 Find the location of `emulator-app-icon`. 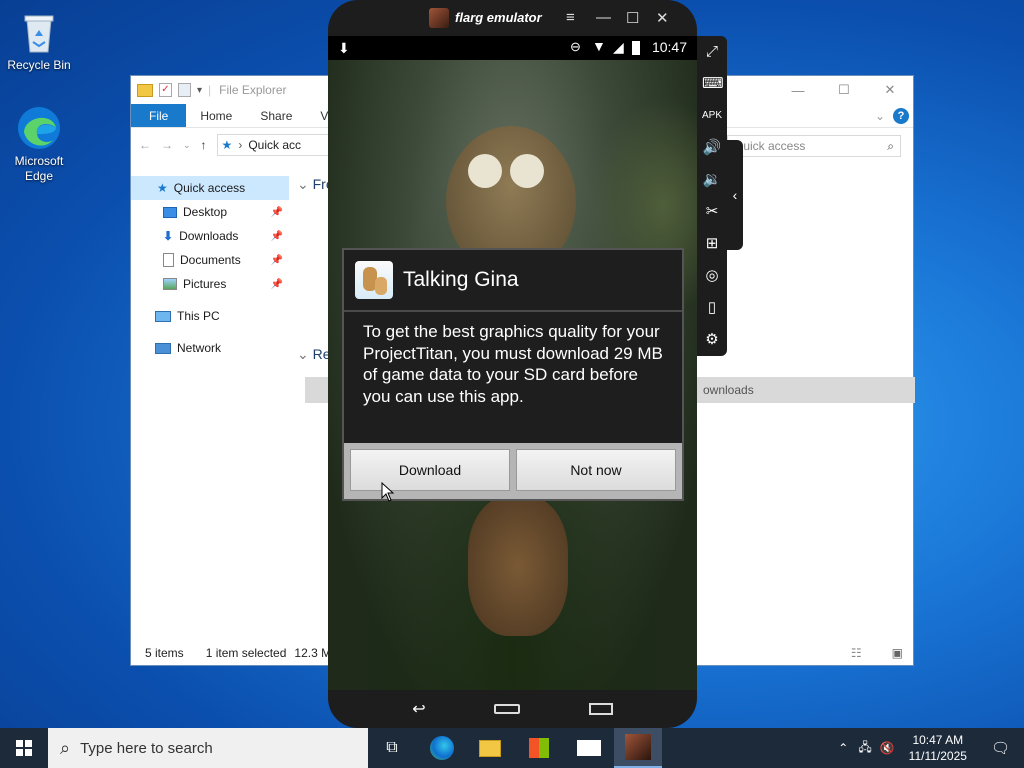

emulator-app-icon is located at coordinates (638, 747).